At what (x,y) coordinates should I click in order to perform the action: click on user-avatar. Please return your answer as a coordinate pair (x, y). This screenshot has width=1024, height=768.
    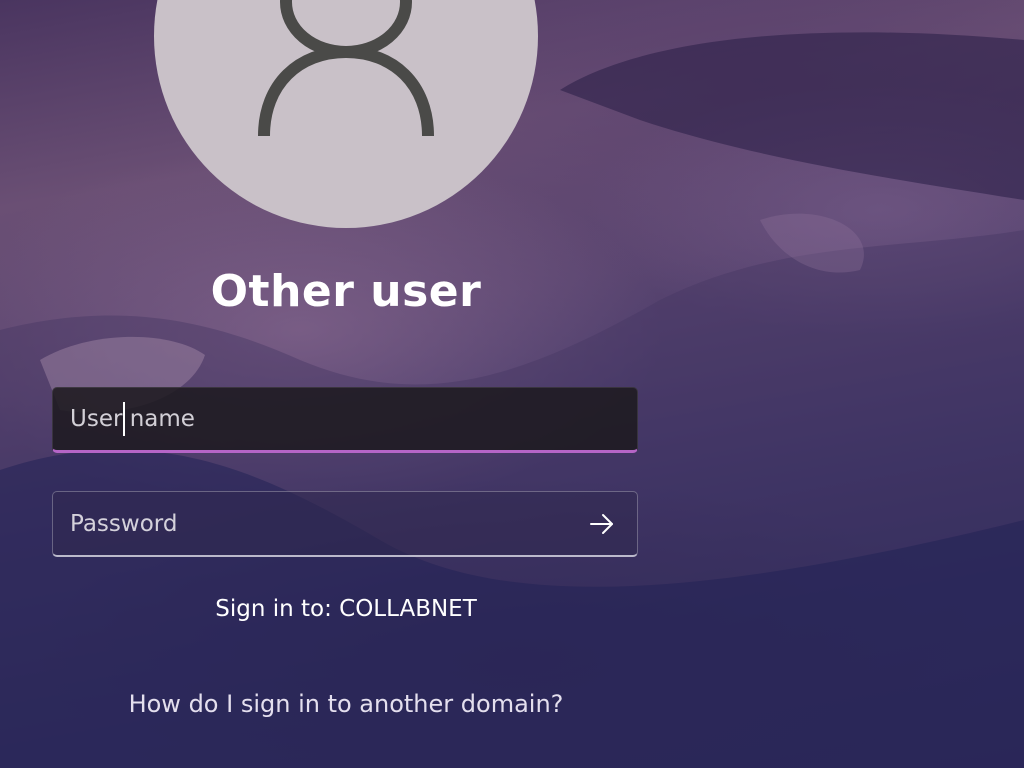
    Looking at the image, I should click on (346, 114).